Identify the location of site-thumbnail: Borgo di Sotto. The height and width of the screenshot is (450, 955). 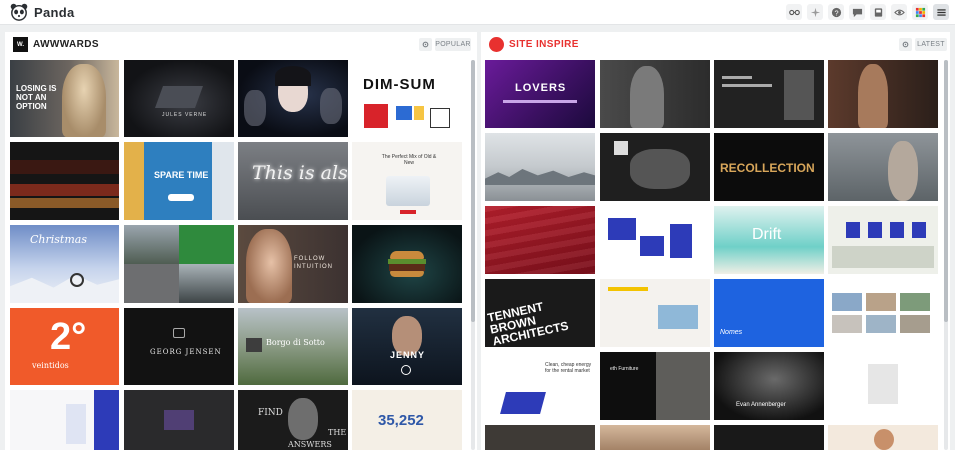
(293, 346).